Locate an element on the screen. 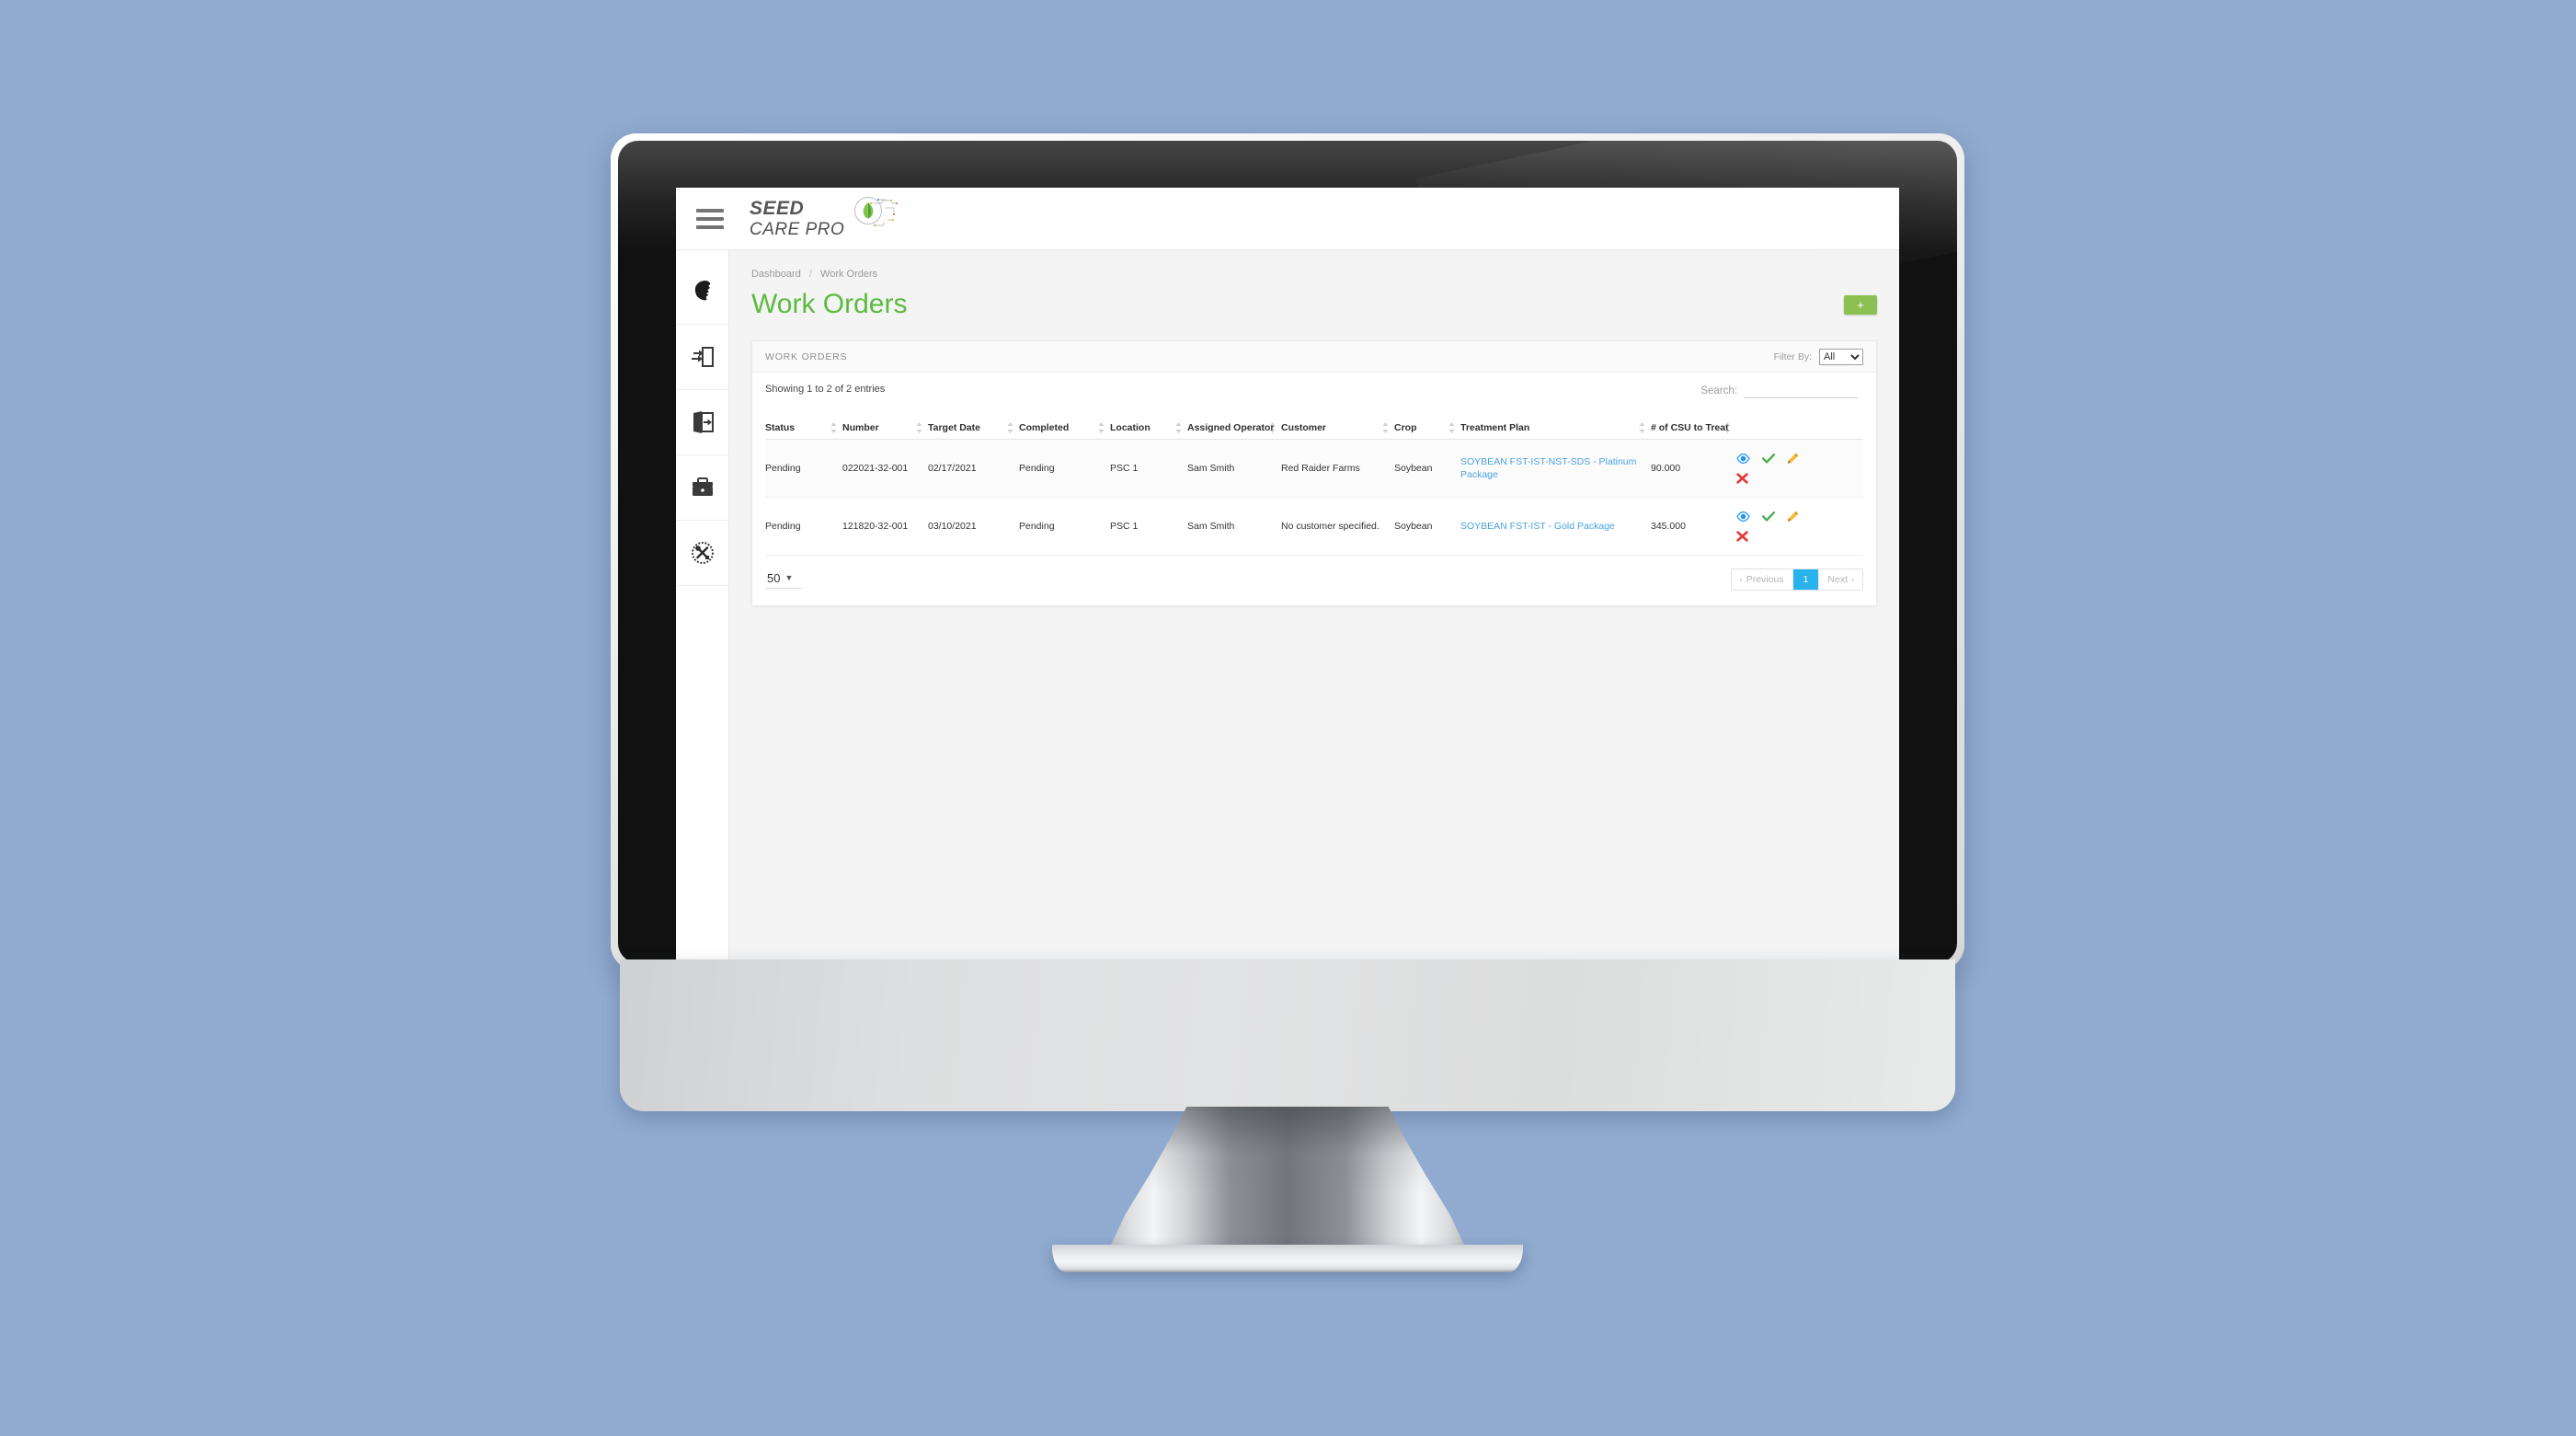  column-label-completed: Completed is located at coordinates (1044, 427).